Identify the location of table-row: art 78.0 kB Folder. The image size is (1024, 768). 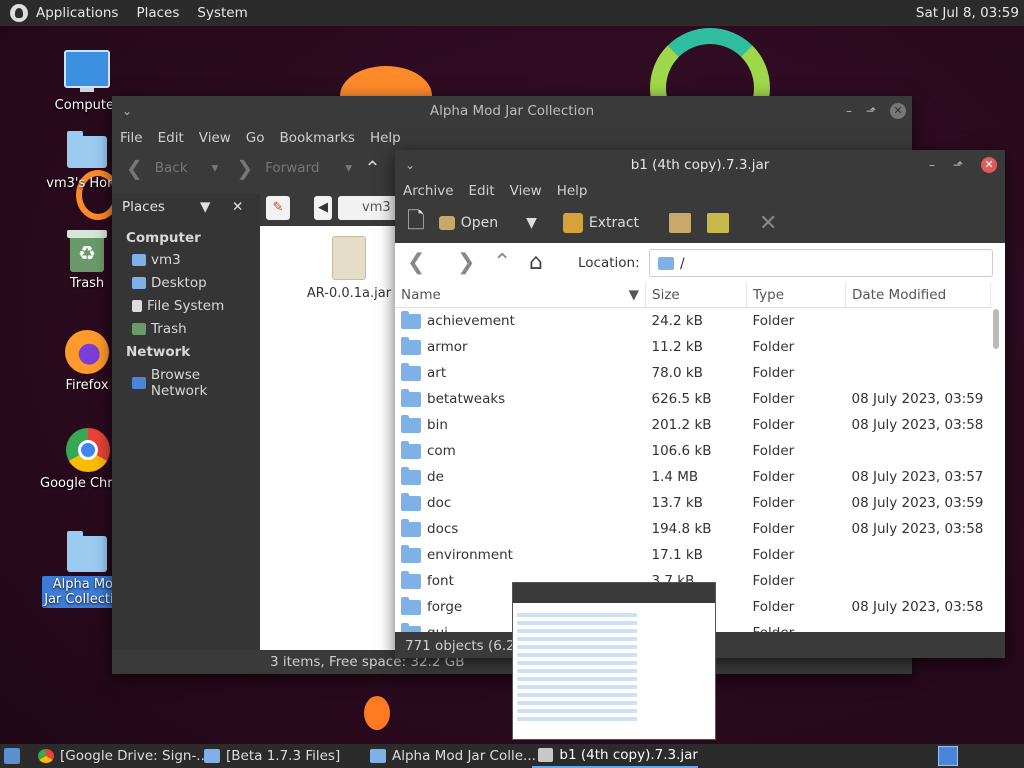
(693, 373).